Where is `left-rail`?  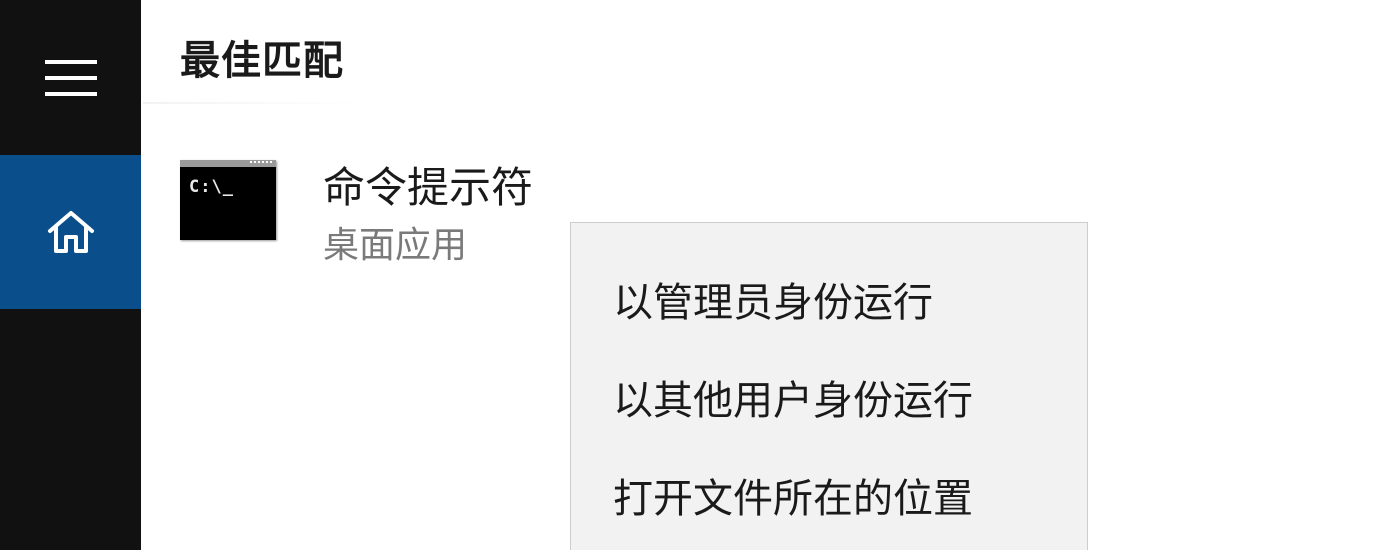
left-rail is located at coordinates (70, 275).